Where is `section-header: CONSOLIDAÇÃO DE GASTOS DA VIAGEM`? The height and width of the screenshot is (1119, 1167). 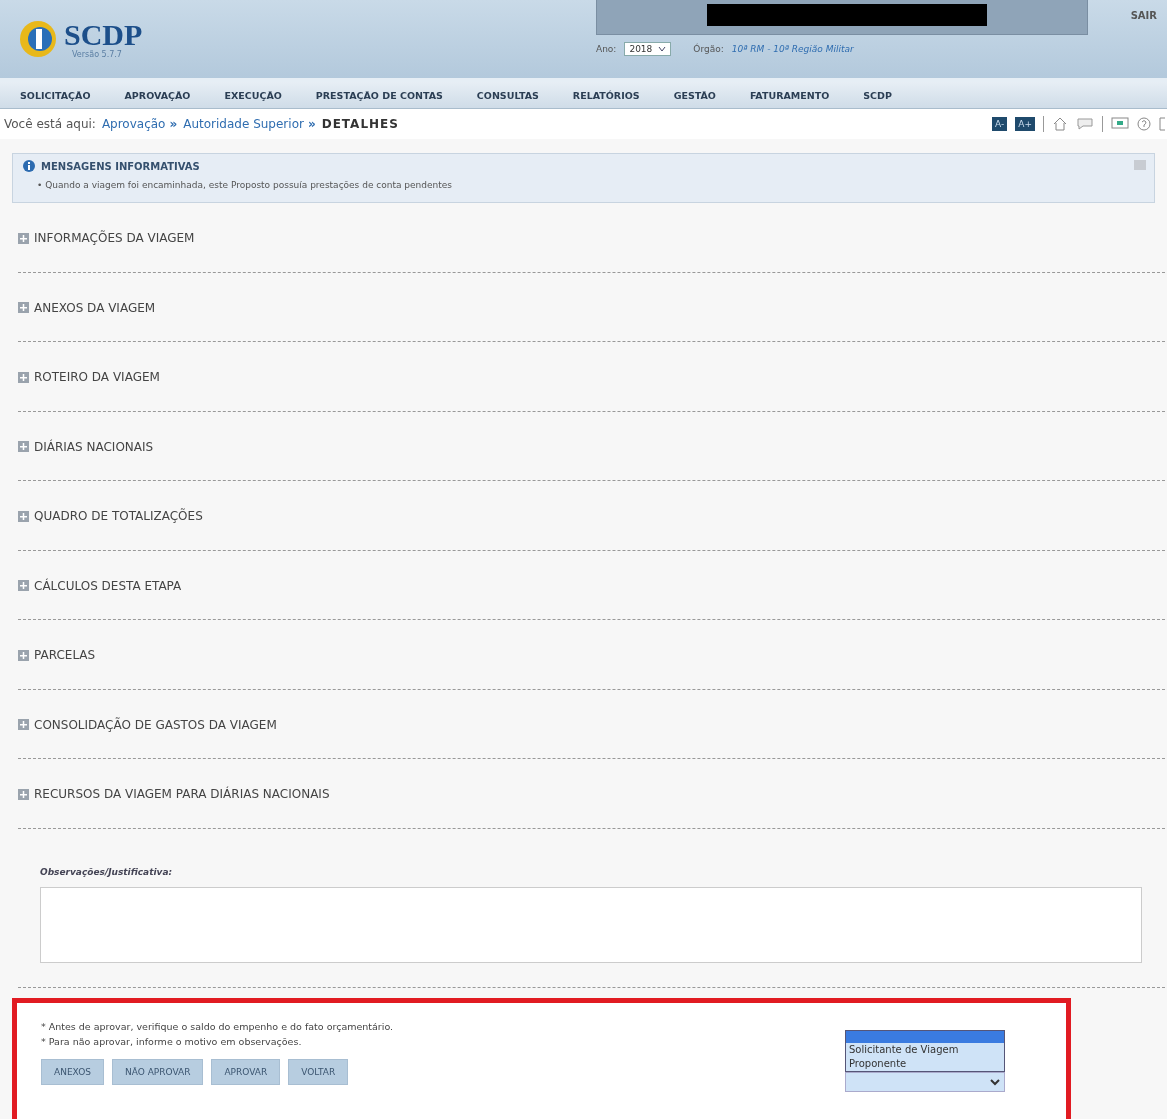 section-header: CONSOLIDAÇÃO DE GASTOS DA VIAGEM is located at coordinates (147, 724).